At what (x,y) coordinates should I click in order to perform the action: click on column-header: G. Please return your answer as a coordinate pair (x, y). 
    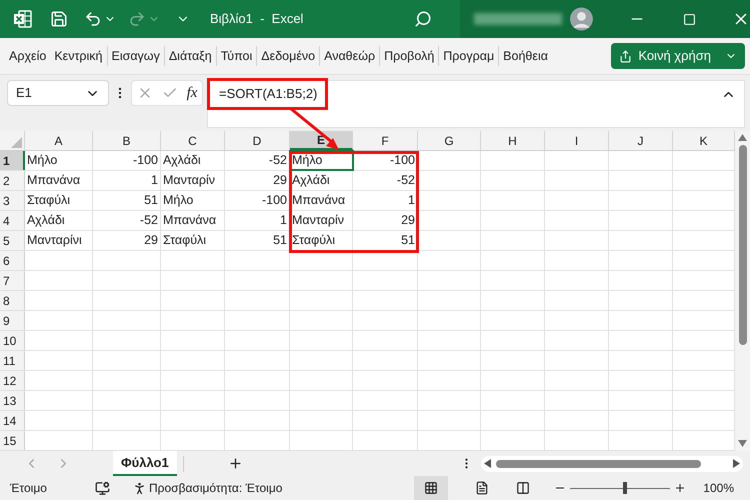
    Looking at the image, I should click on (449, 140).